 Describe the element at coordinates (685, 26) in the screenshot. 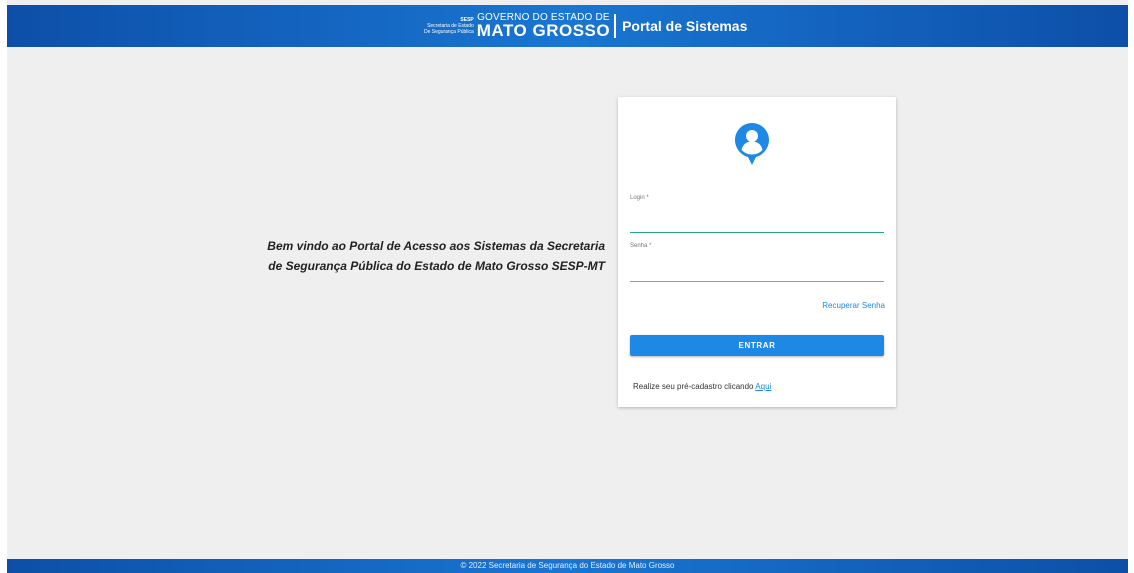

I see `portal-title: Portal de Sistemas` at that location.